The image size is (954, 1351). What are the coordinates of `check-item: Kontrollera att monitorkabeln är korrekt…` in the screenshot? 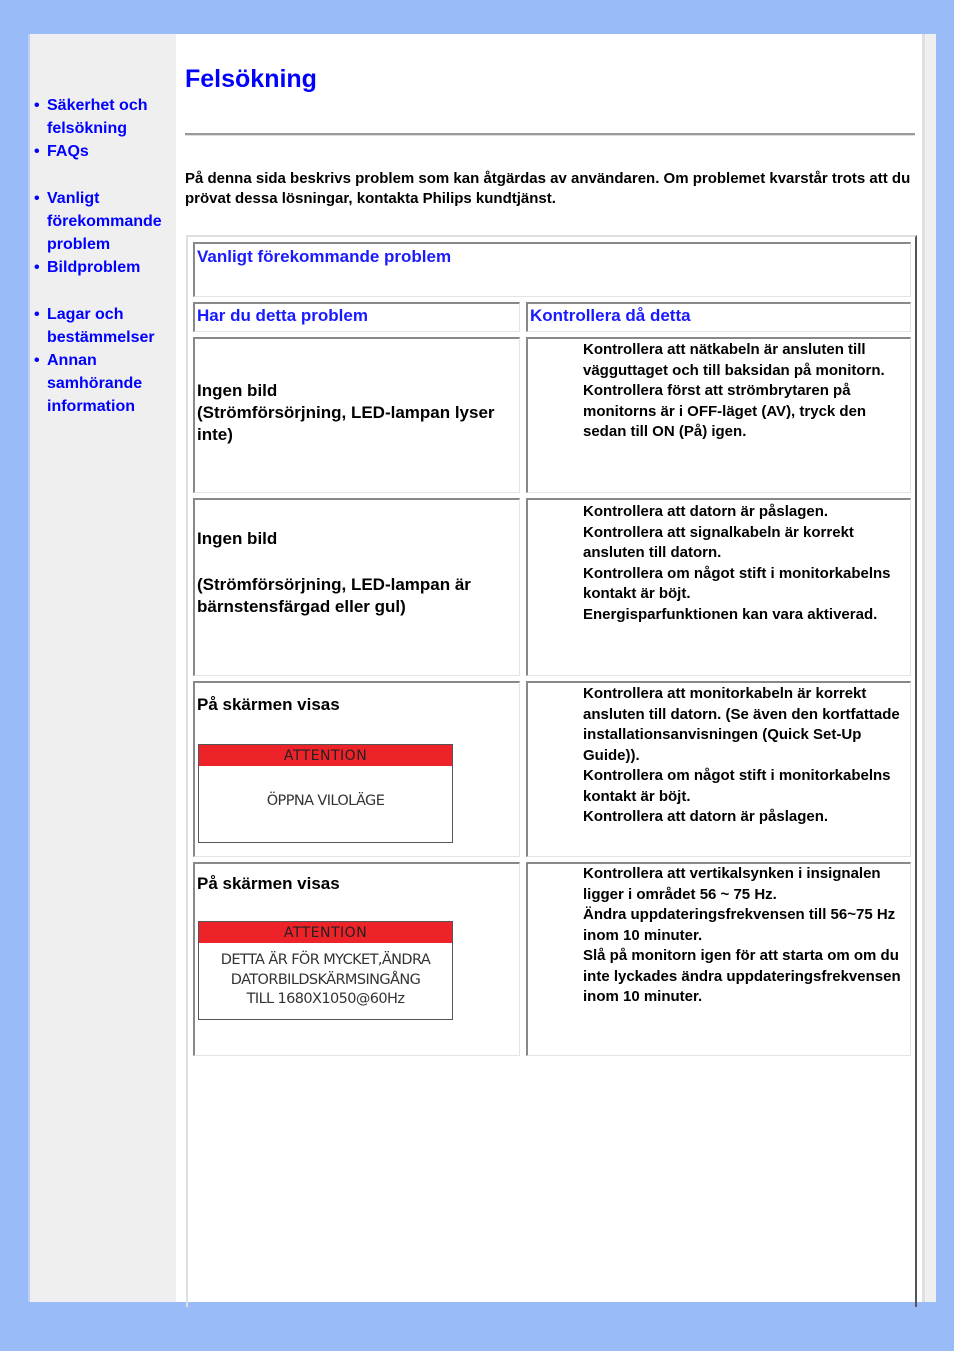 It's located at (741, 724).